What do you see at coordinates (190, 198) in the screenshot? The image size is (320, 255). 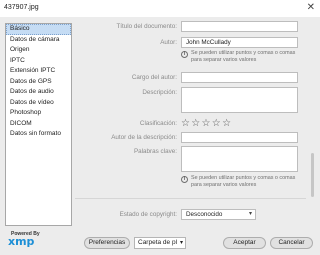 I see `section-divider` at bounding box center [190, 198].